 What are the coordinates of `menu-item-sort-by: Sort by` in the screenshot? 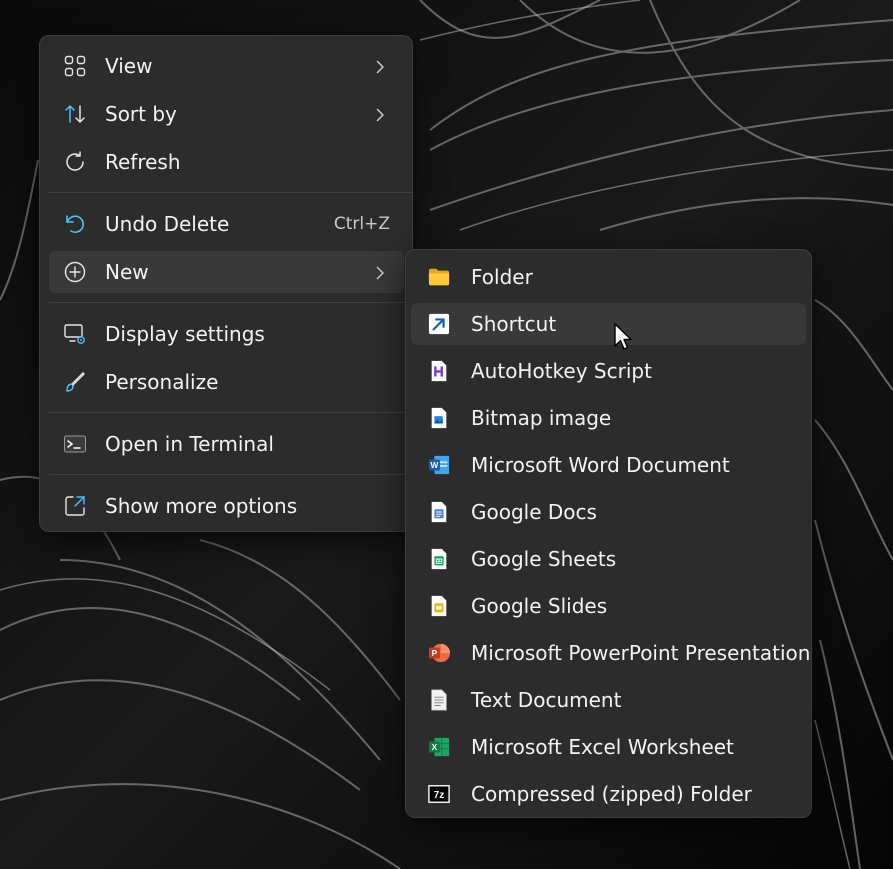 It's located at (226, 114).